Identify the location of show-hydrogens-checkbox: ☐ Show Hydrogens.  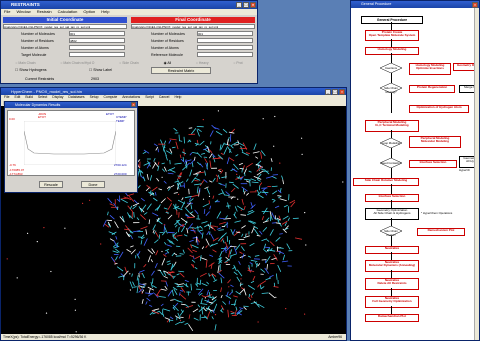
(31, 70).